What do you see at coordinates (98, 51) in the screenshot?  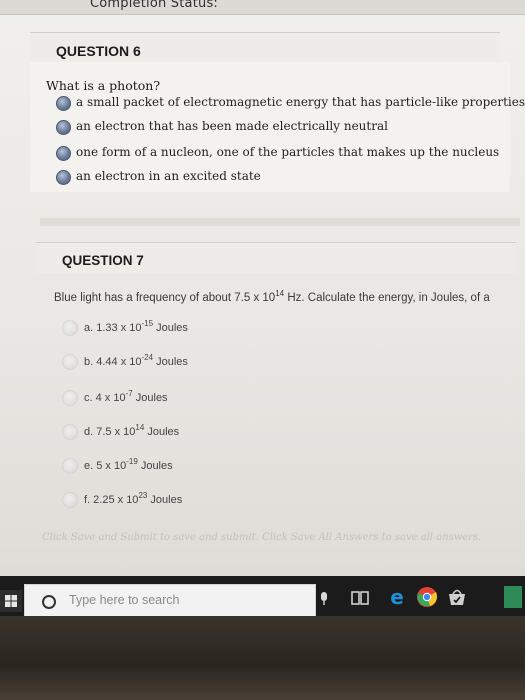 I see `question-6-title: QUESTION 6` at bounding box center [98, 51].